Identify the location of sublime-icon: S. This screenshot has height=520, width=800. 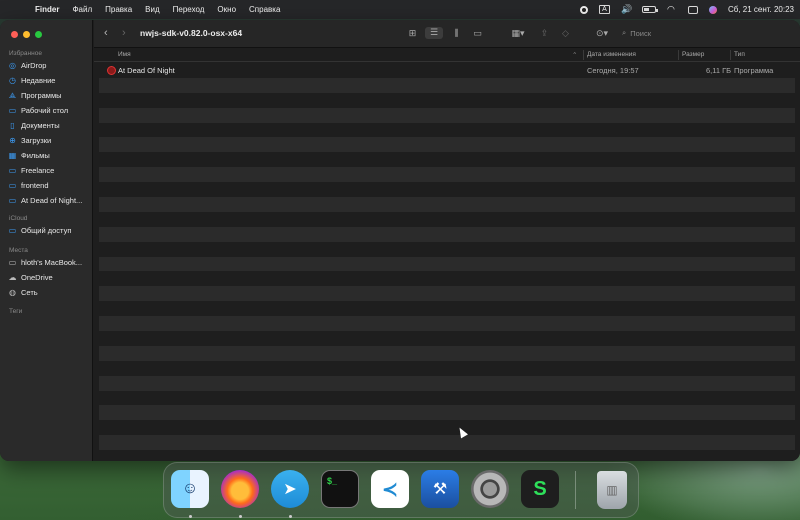
(540, 488).